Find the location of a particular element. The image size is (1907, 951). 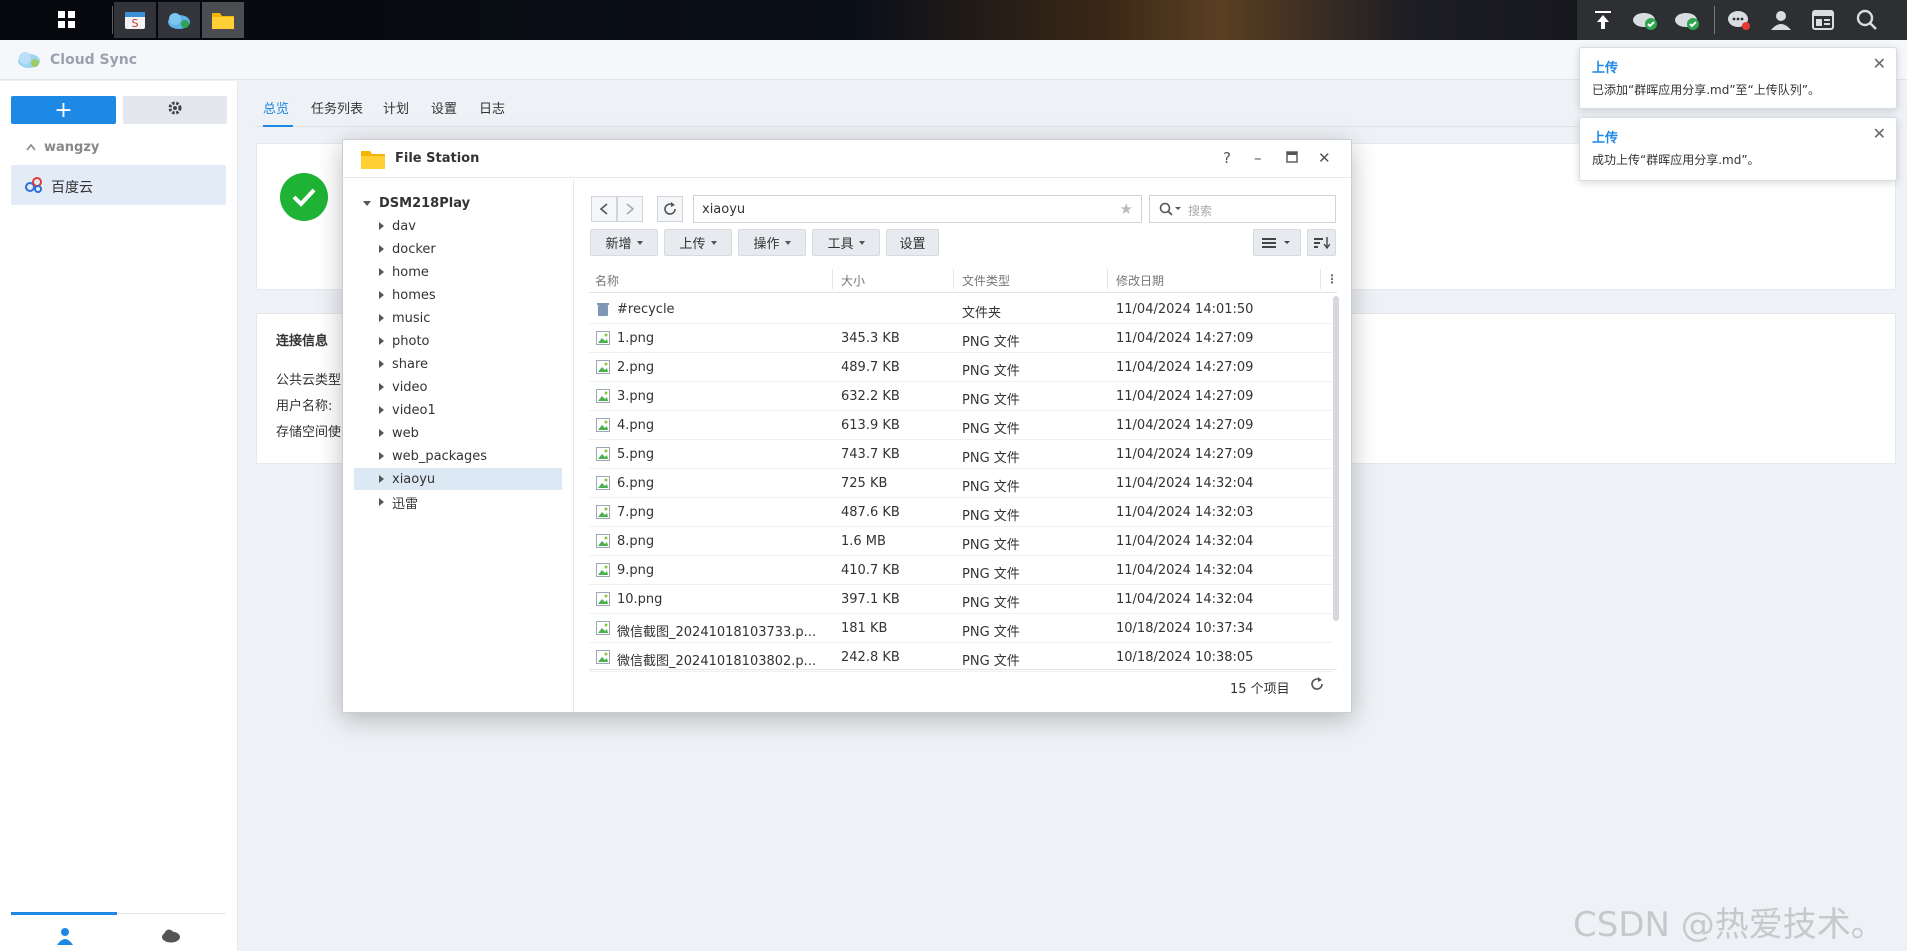

file-name: 5.png is located at coordinates (636, 454).